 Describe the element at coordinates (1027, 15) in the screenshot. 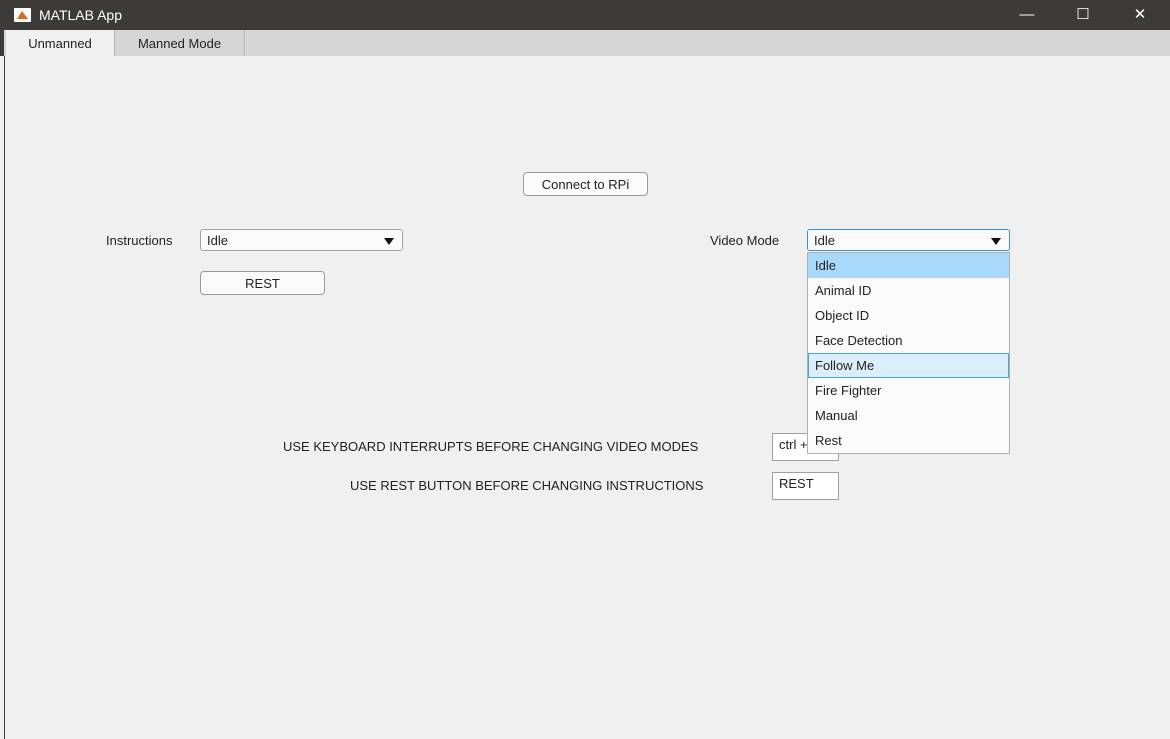

I see `minimize-button: —` at that location.